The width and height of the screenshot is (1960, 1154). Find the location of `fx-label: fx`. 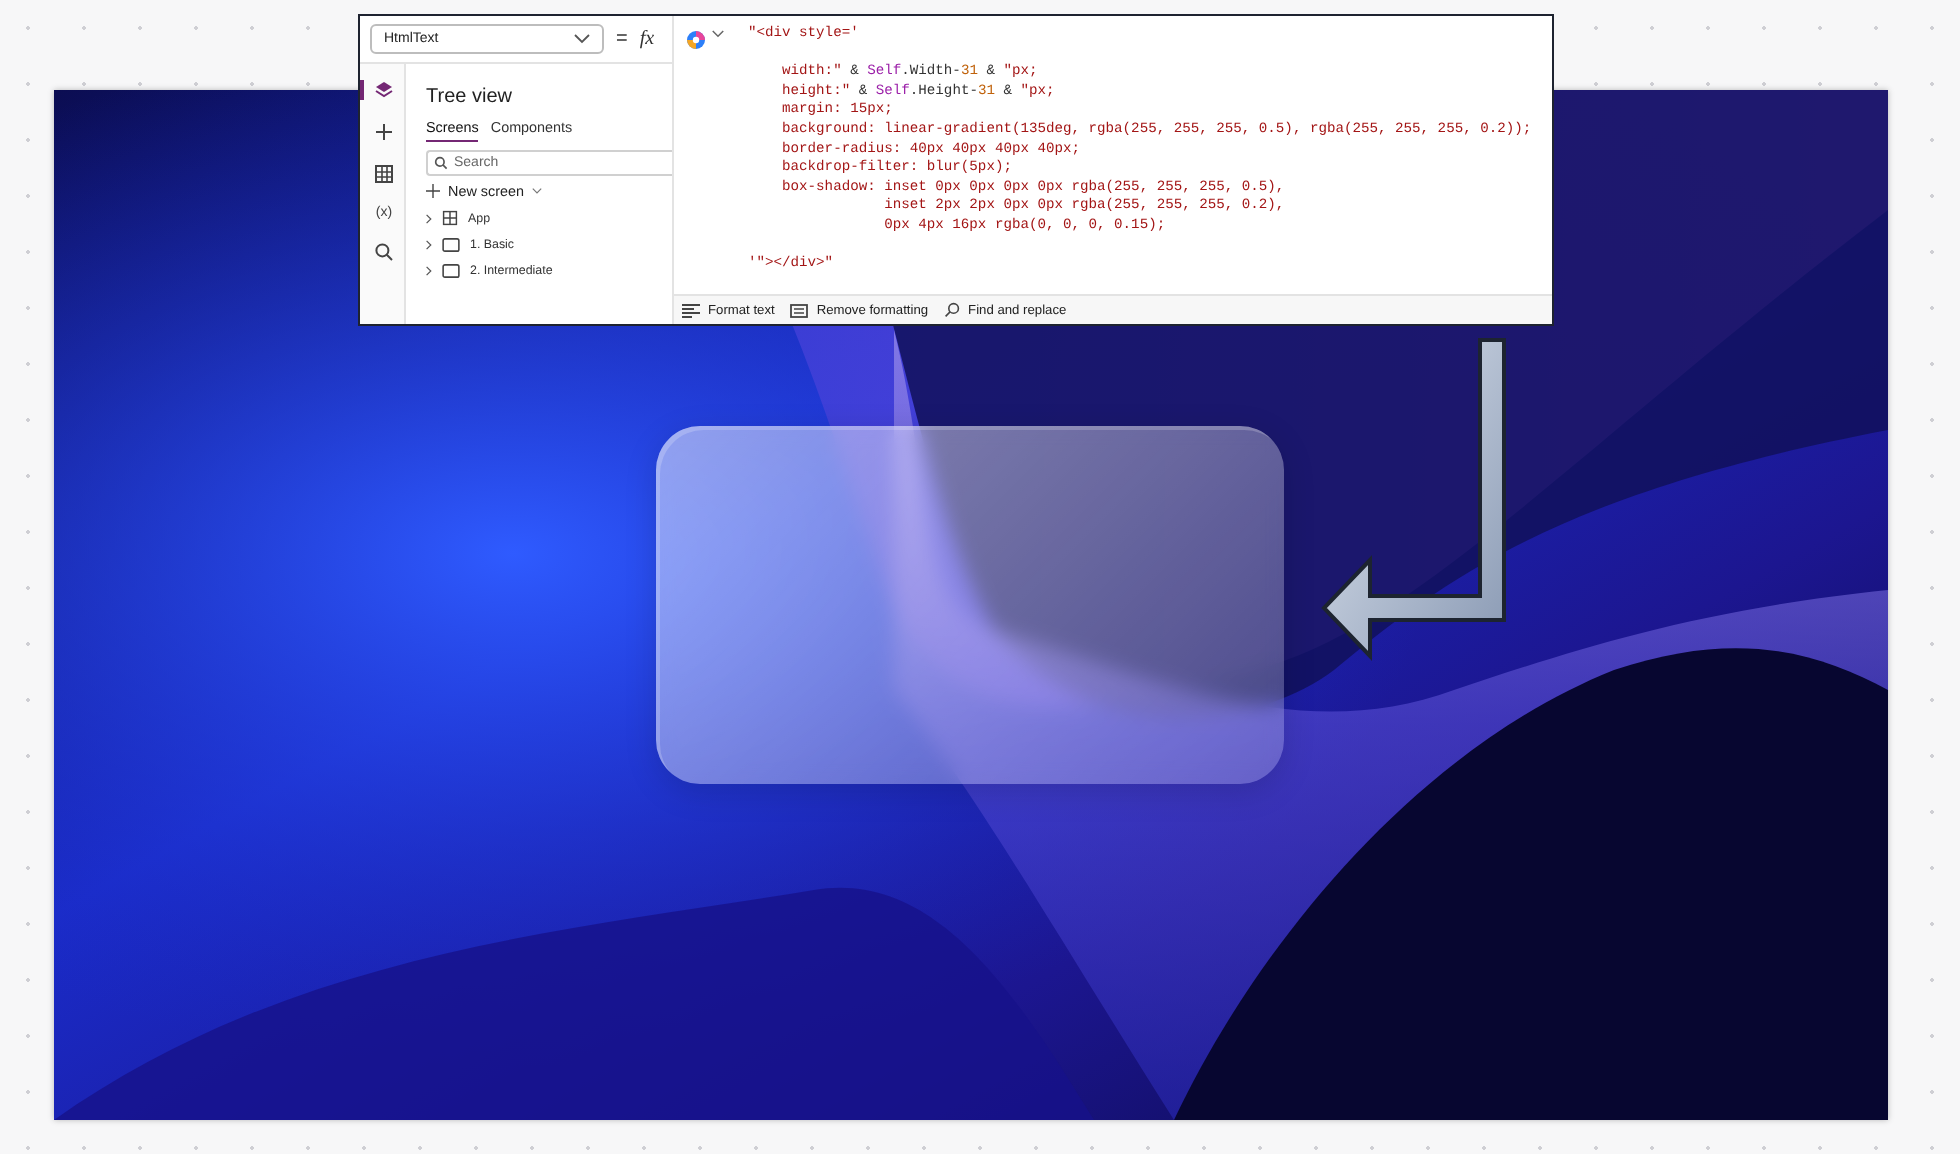

fx-label: fx is located at coordinates (647, 39).